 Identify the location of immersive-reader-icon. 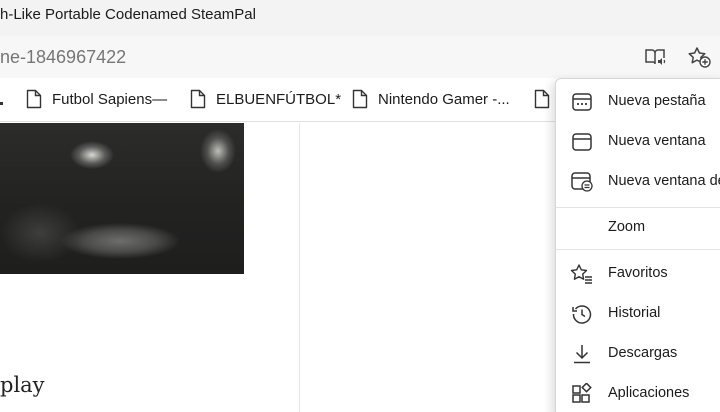
(655, 57).